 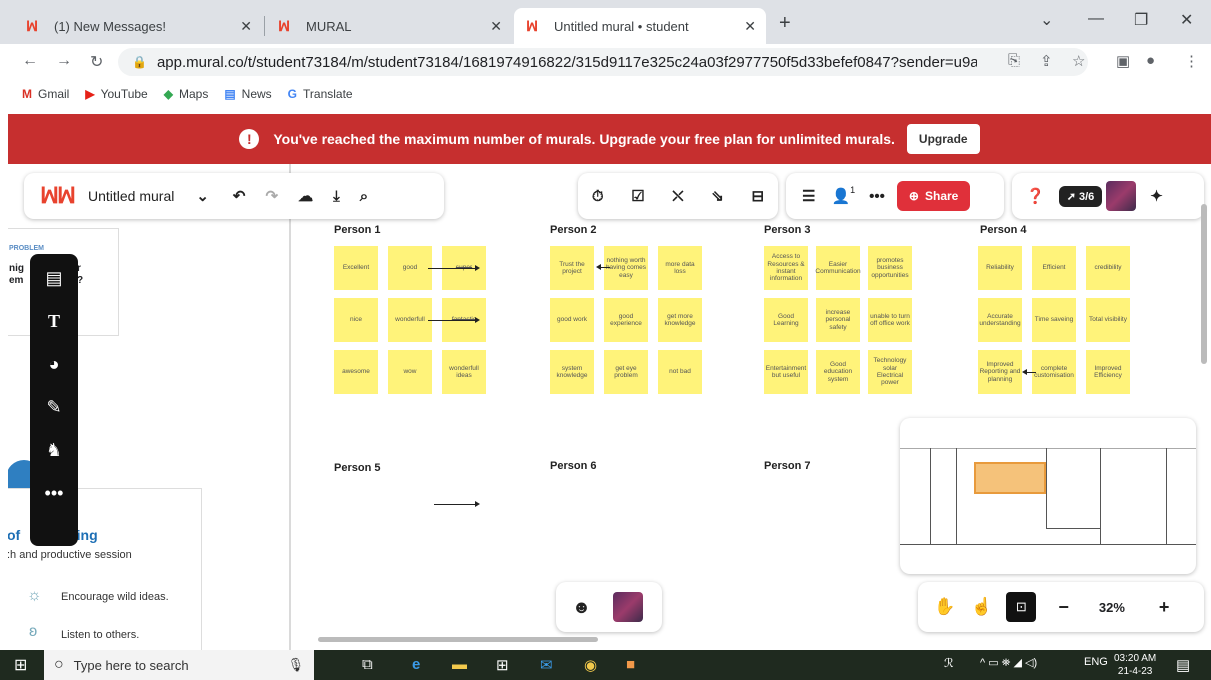 What do you see at coordinates (1054, 268) in the screenshot?
I see `sticky-note: Efficient` at bounding box center [1054, 268].